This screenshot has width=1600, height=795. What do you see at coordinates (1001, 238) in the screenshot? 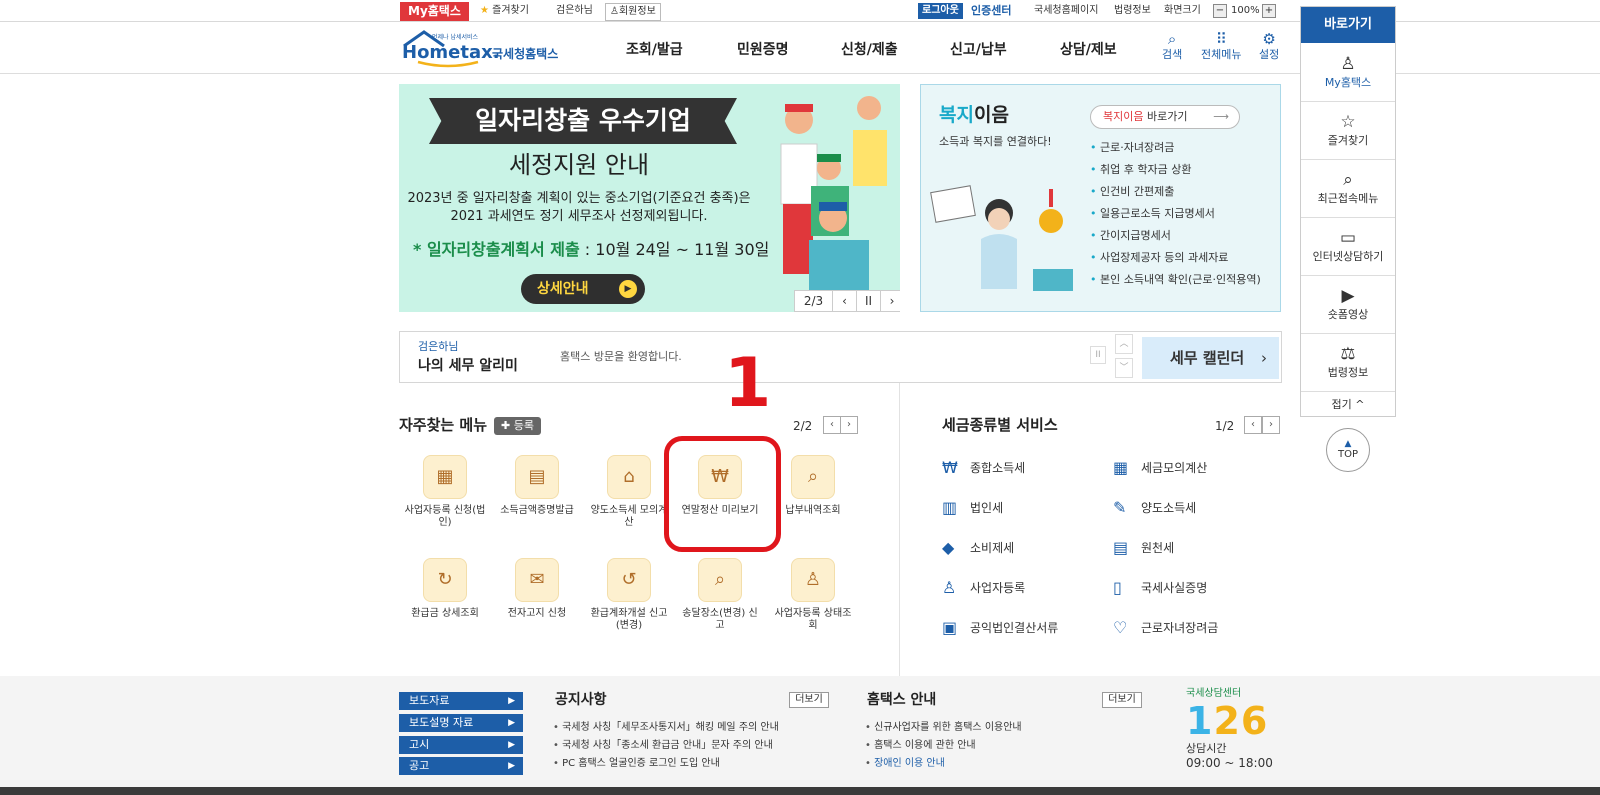
I see `welfare-illustration-icon` at bounding box center [1001, 238].